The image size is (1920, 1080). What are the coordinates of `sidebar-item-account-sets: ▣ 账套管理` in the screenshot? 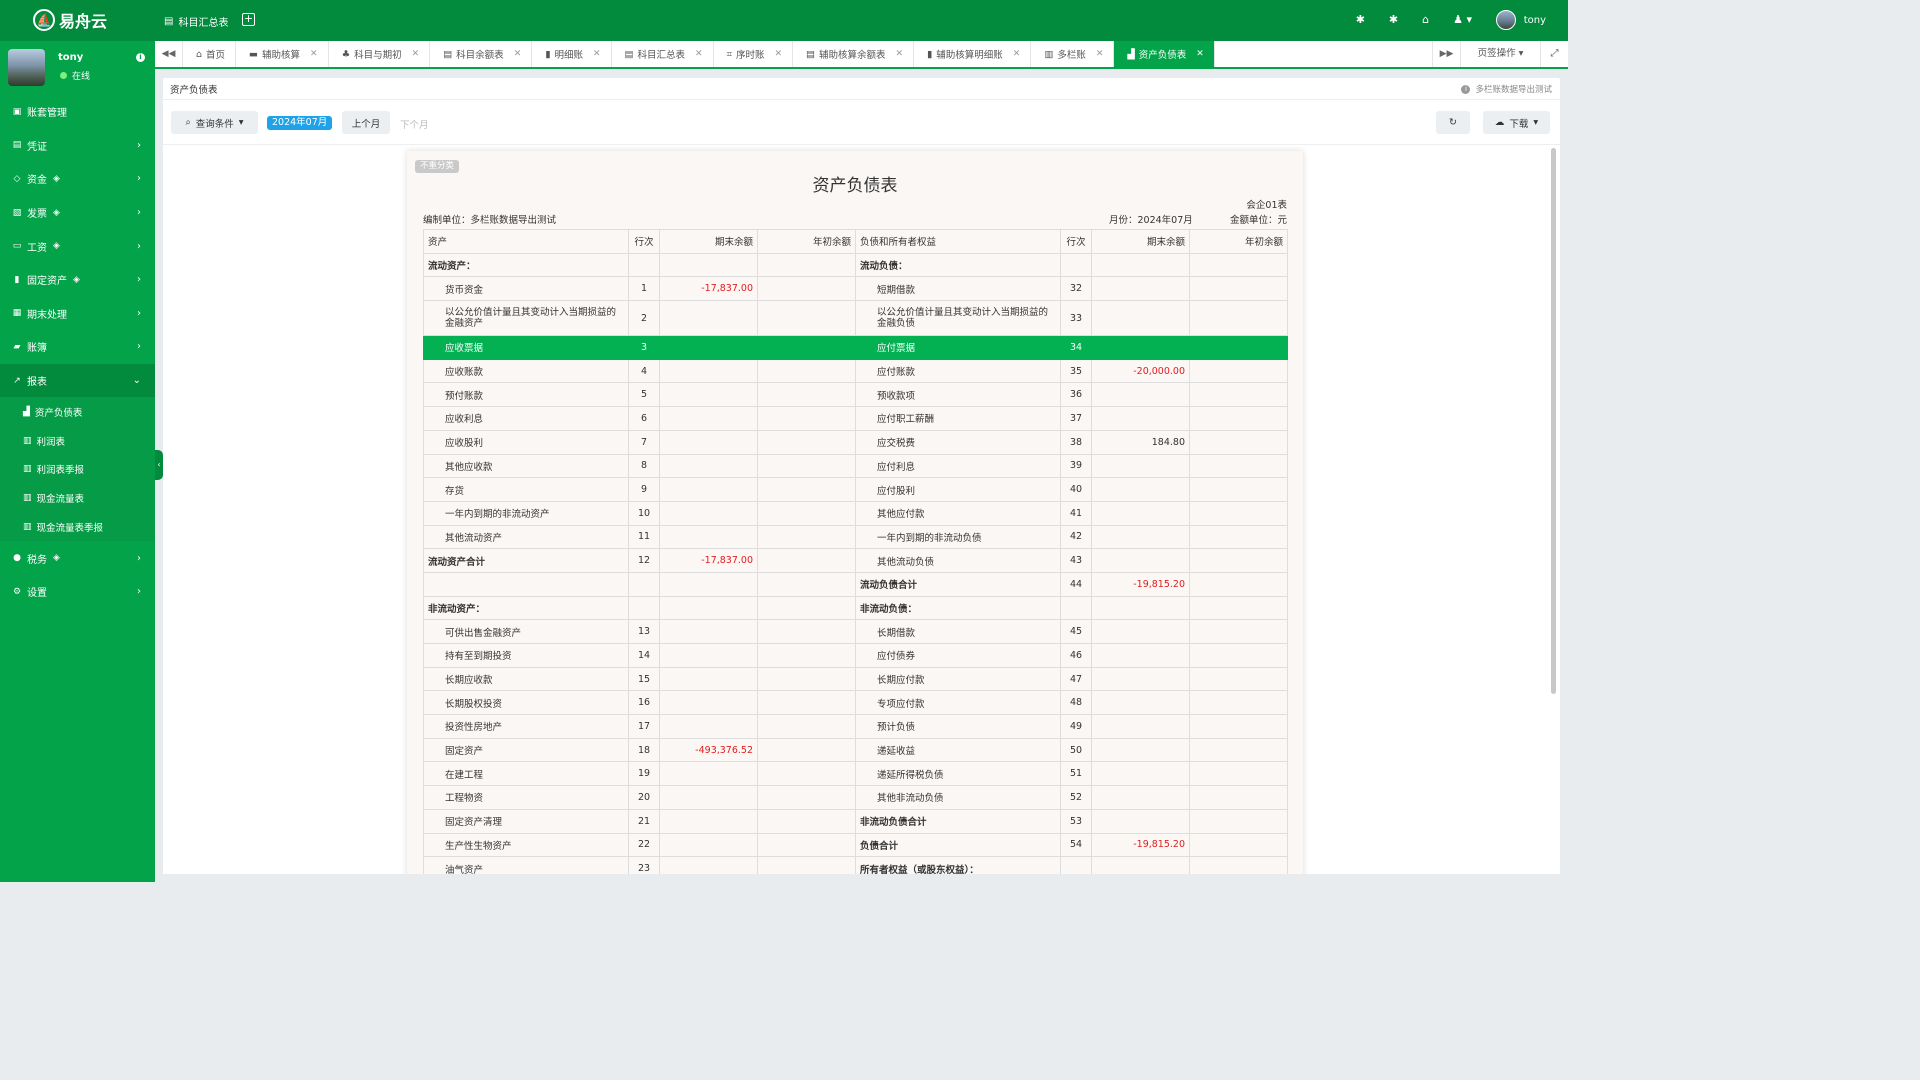 It's located at (77, 112).